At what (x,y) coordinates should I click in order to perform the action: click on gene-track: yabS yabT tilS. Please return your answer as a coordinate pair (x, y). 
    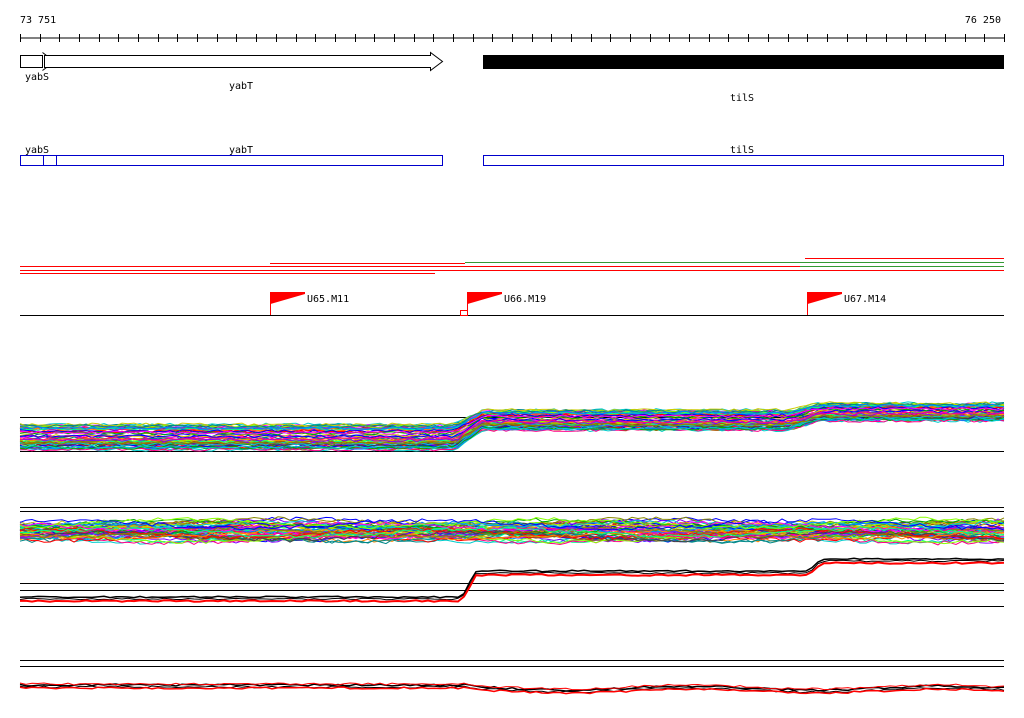
    Looking at the image, I should click on (512, 77).